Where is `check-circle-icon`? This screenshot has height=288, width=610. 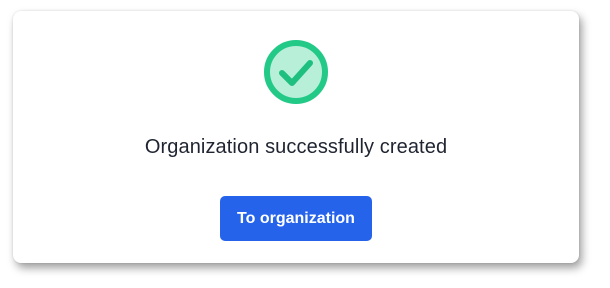
check-circle-icon is located at coordinates (296, 72).